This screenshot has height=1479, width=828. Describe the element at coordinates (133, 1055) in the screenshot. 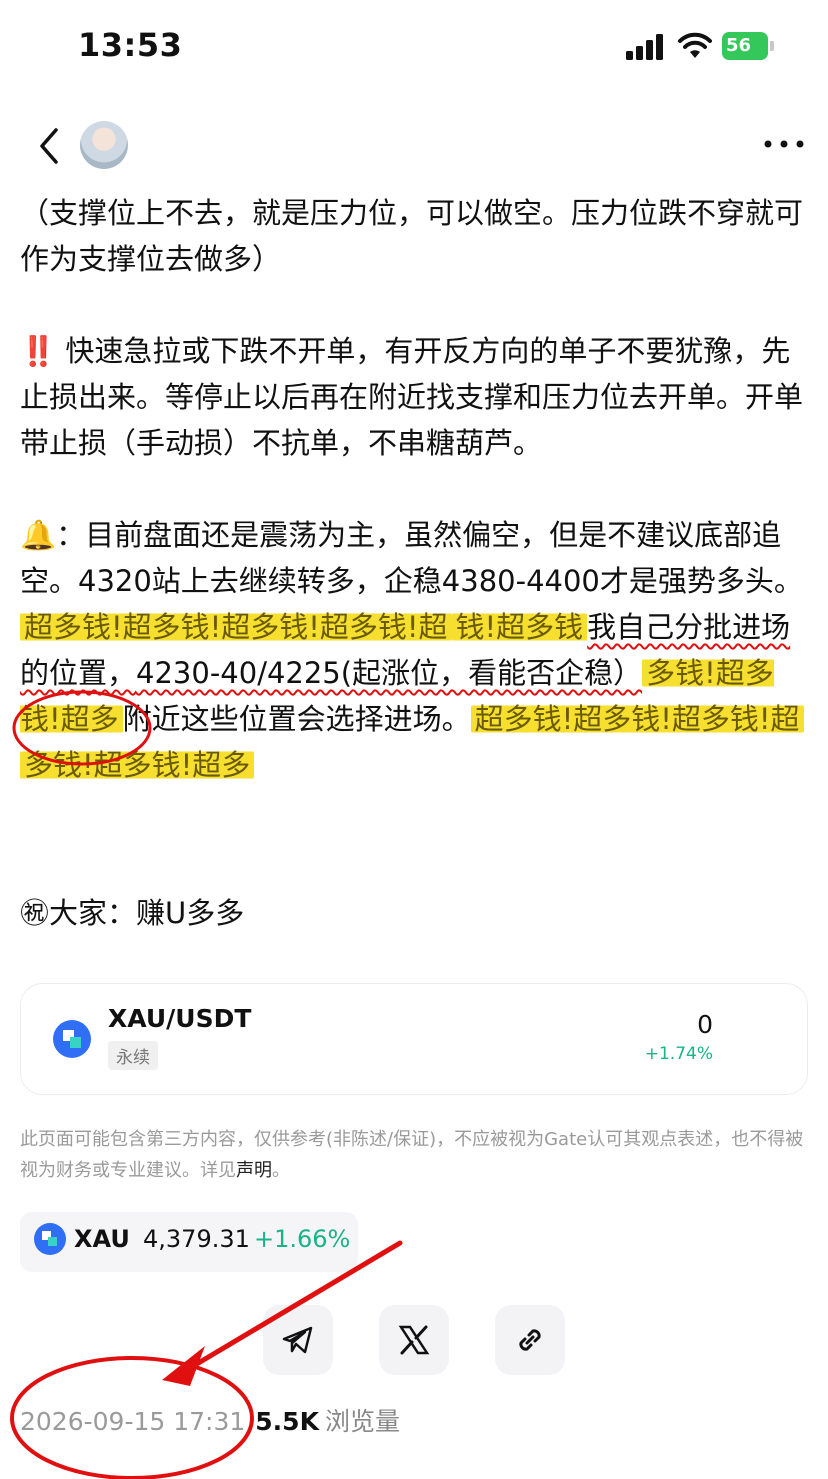

I see `contract-type-badge: 永续` at that location.